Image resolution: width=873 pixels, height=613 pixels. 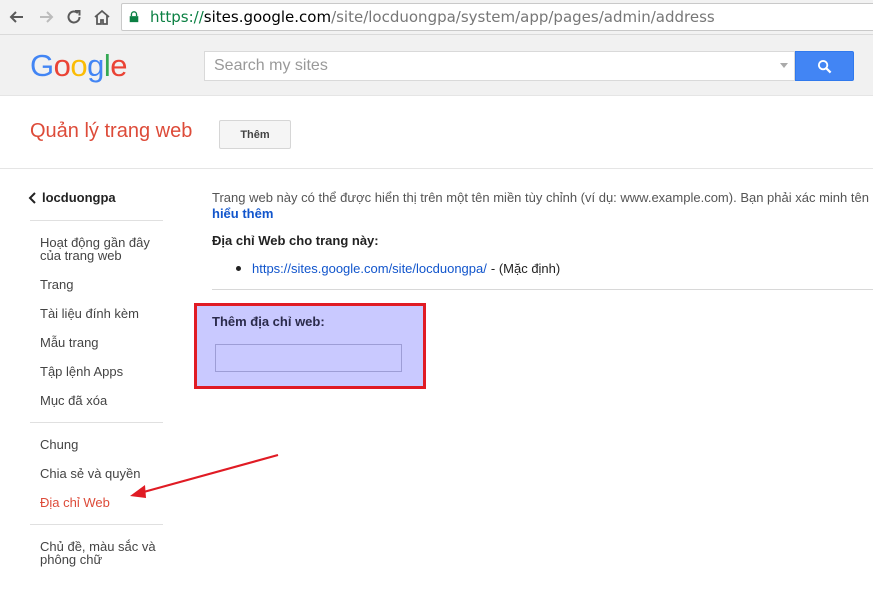 What do you see at coordinates (111, 131) in the screenshot?
I see `page-title: Quản lý trang web` at bounding box center [111, 131].